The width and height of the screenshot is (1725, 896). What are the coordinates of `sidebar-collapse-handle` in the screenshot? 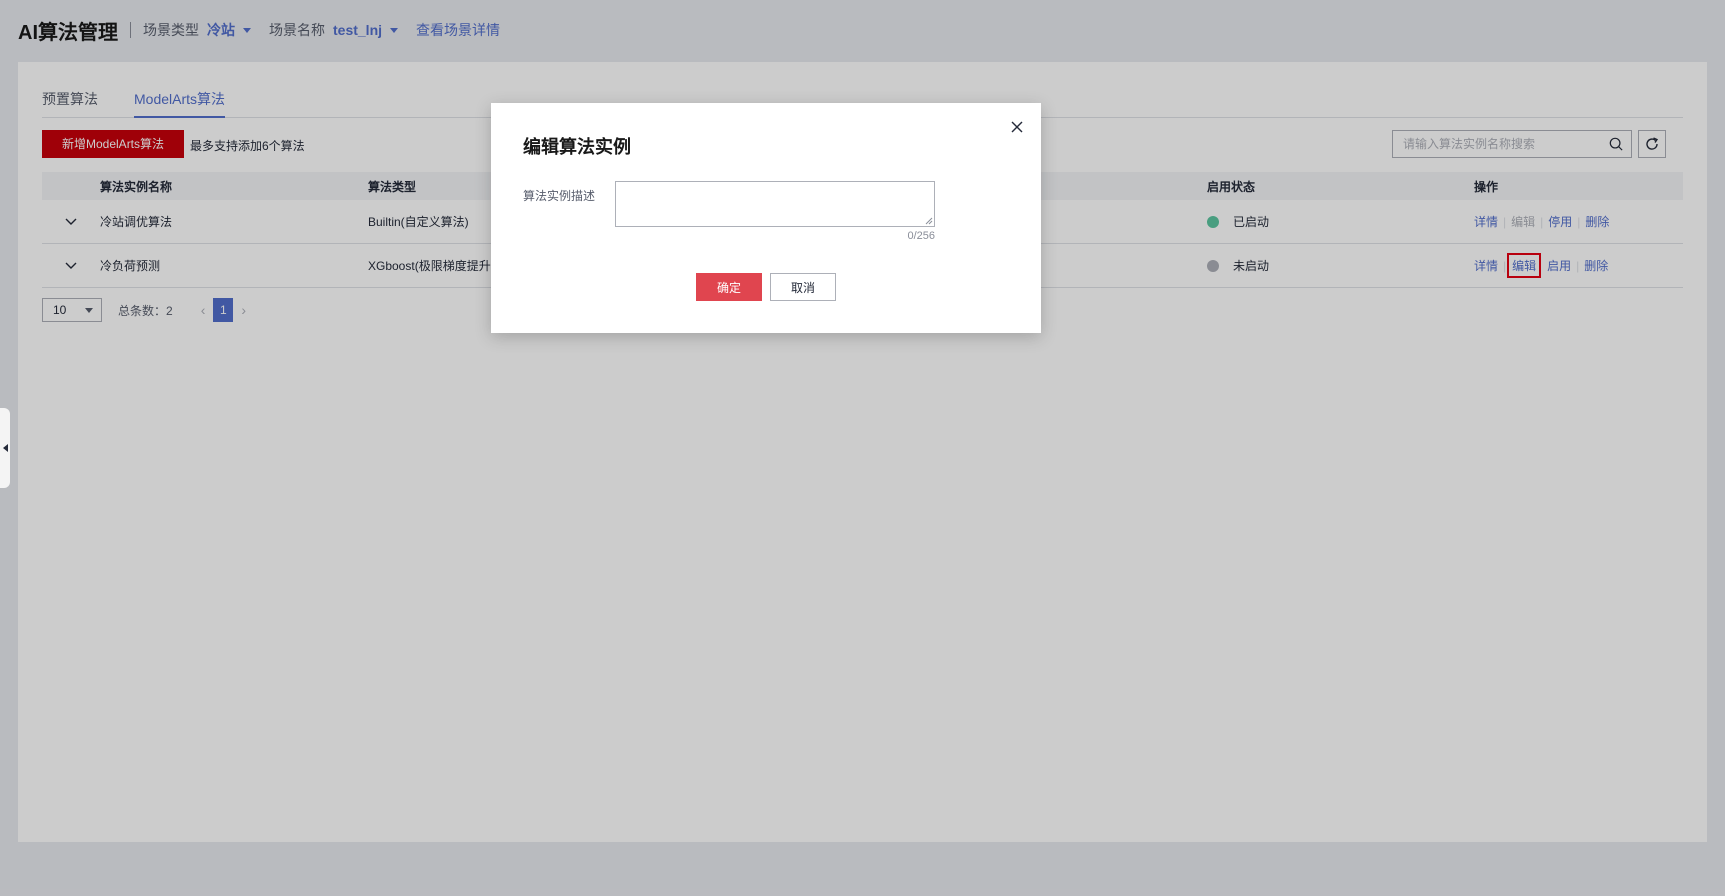 It's located at (5, 448).